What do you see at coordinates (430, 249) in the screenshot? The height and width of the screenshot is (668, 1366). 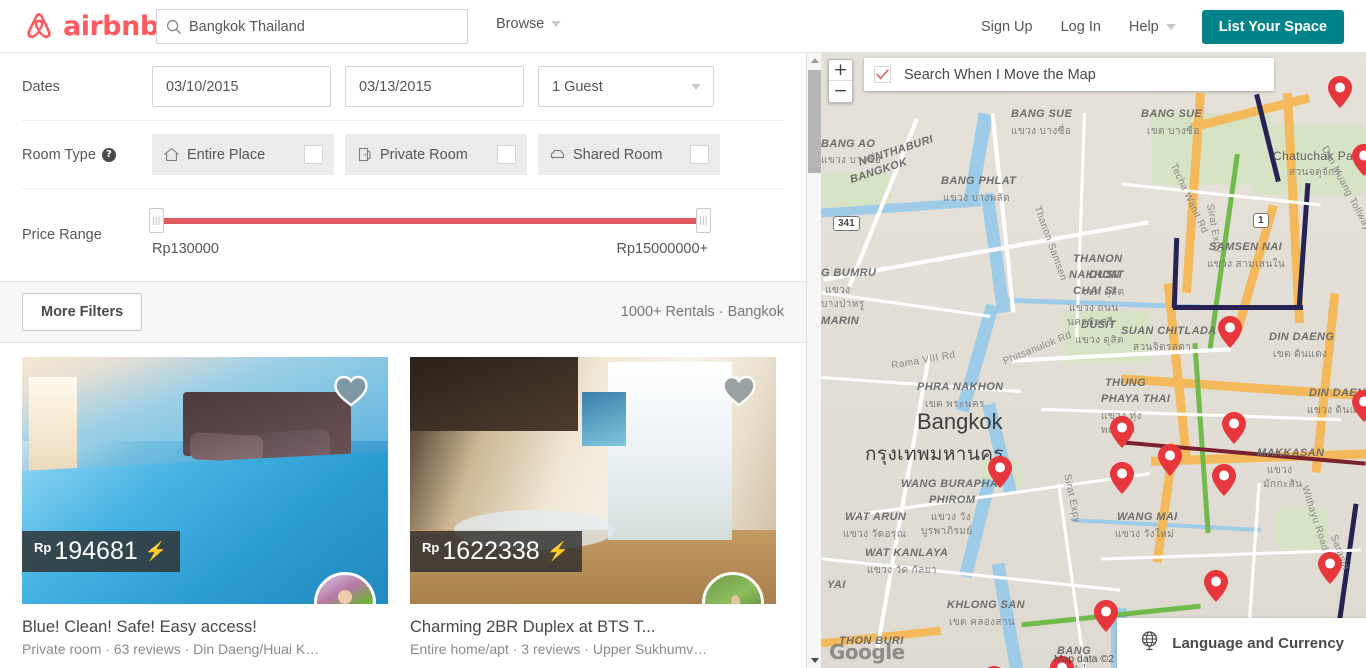 I see `price-range-labels: Rp130000 Rp15000000+` at bounding box center [430, 249].